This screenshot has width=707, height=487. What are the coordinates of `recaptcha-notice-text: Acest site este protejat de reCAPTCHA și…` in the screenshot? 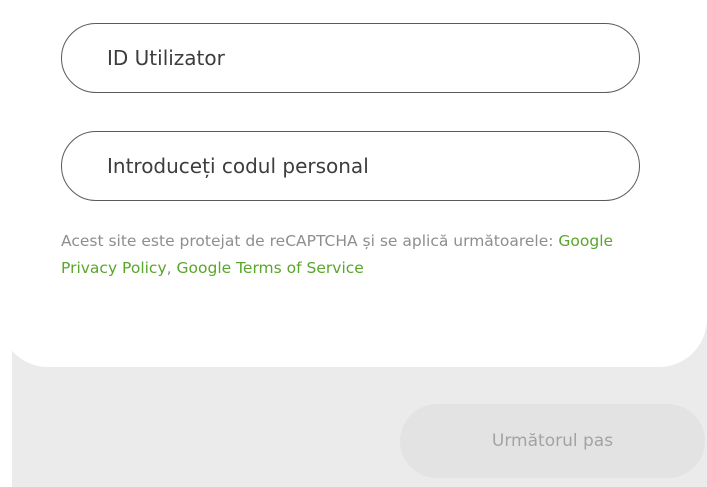 It's located at (310, 241).